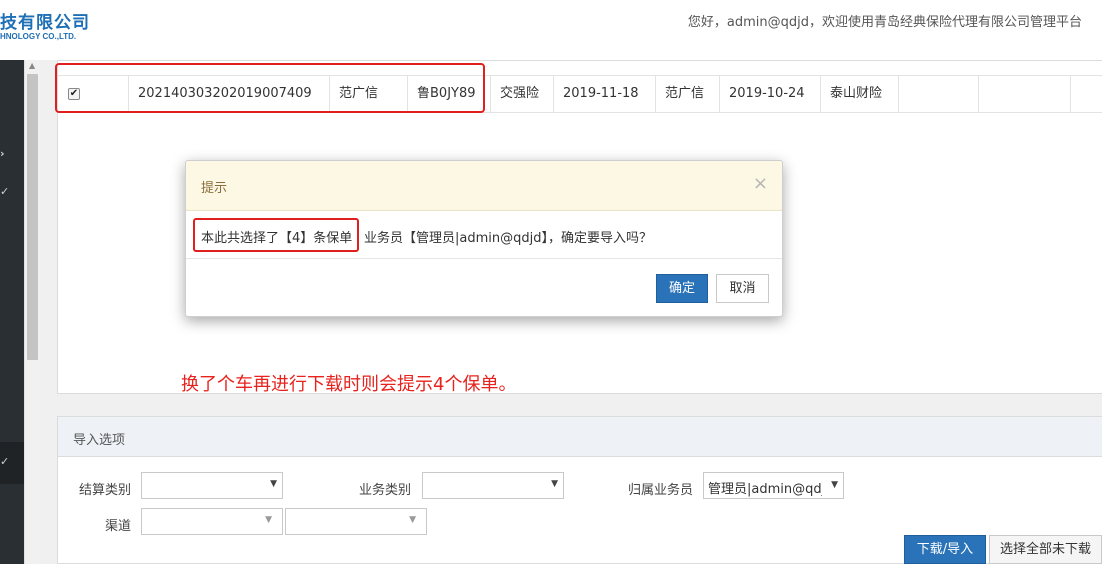  Describe the element at coordinates (760, 184) in the screenshot. I see `close-icon: ×` at that location.